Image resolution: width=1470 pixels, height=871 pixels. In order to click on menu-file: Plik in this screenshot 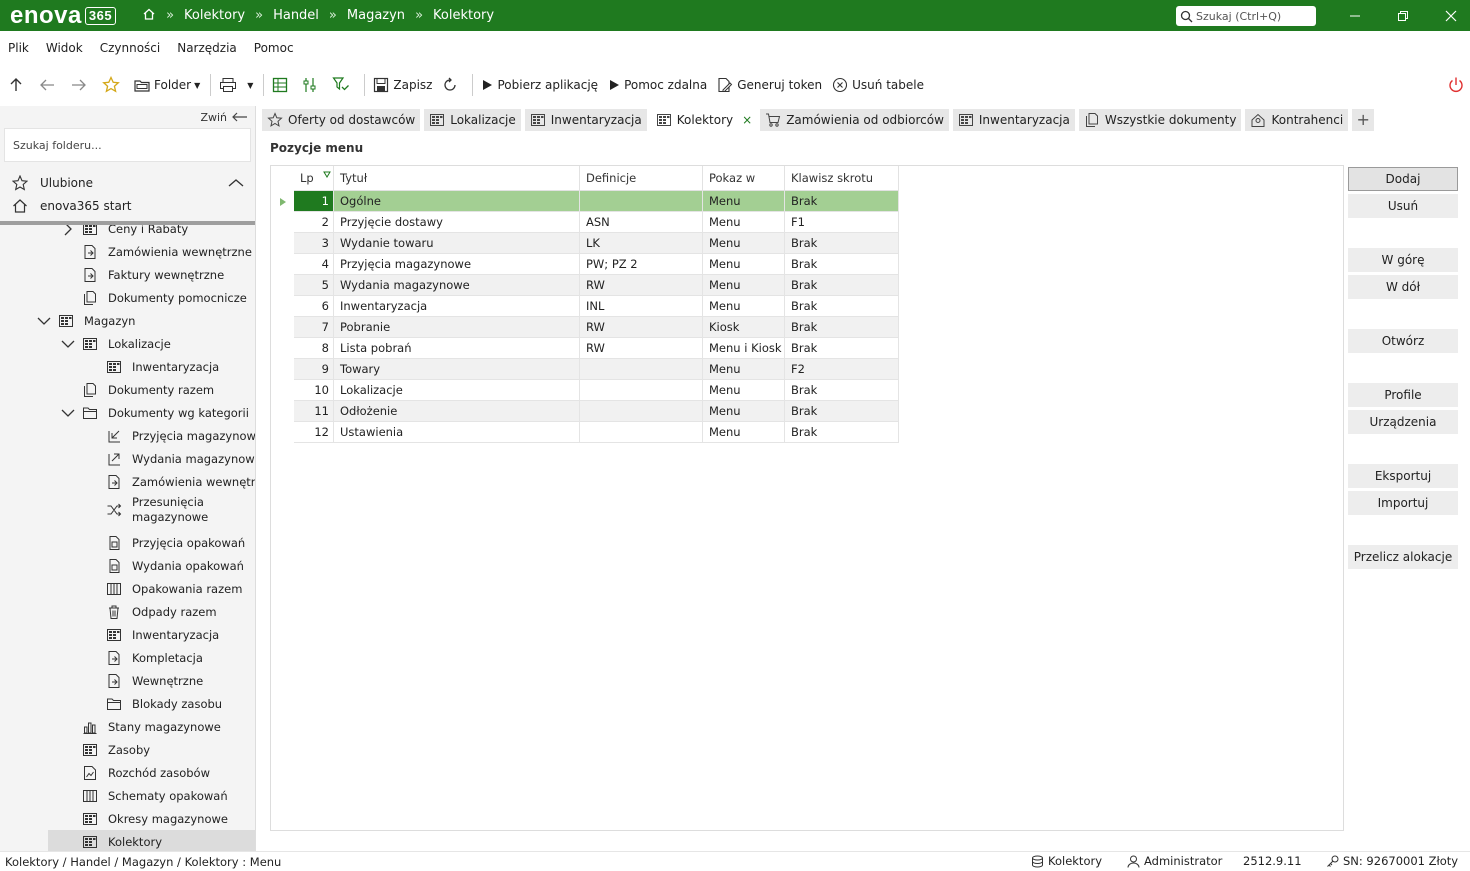, I will do `click(18, 48)`.